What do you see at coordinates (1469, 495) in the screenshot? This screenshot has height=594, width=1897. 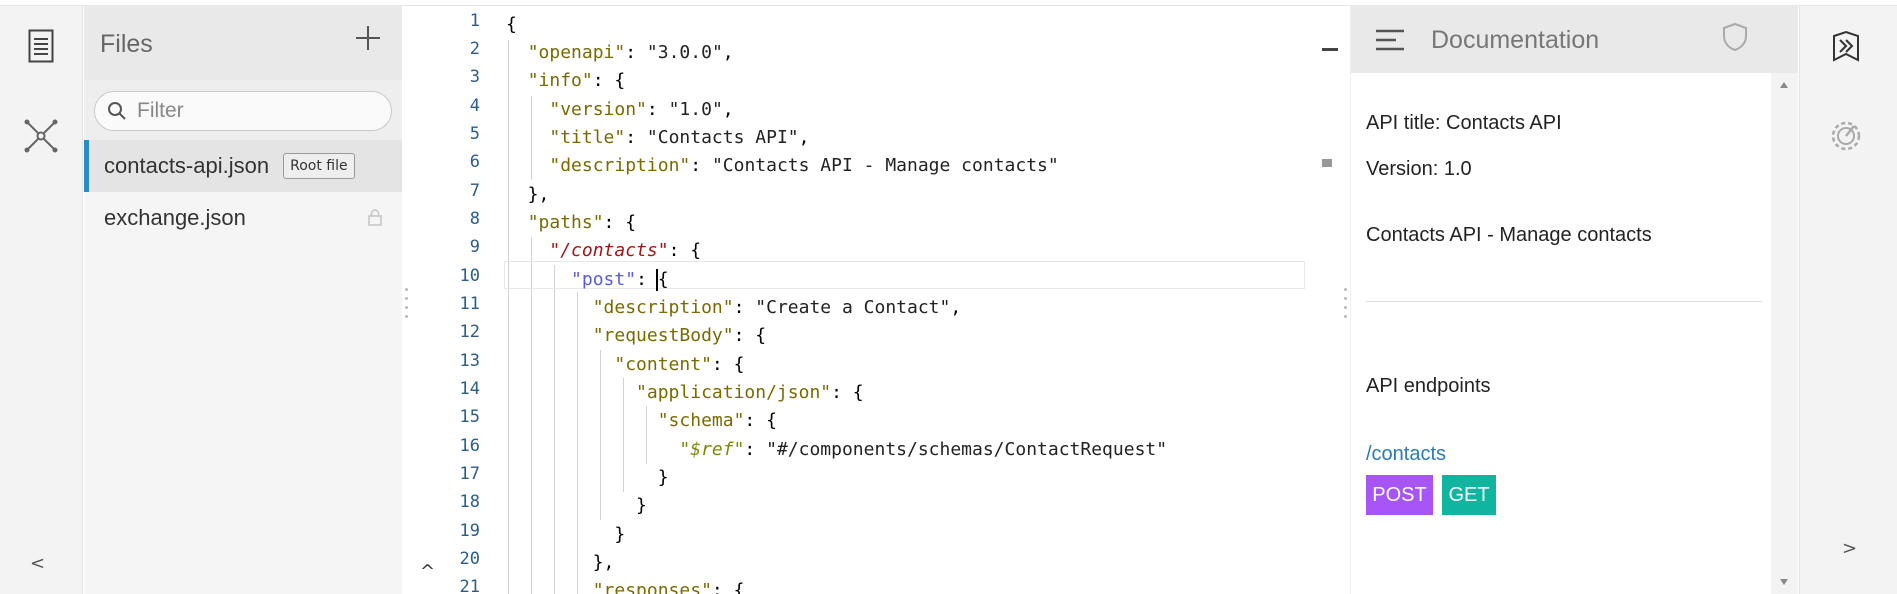 I see `get-method-button: GET` at bounding box center [1469, 495].